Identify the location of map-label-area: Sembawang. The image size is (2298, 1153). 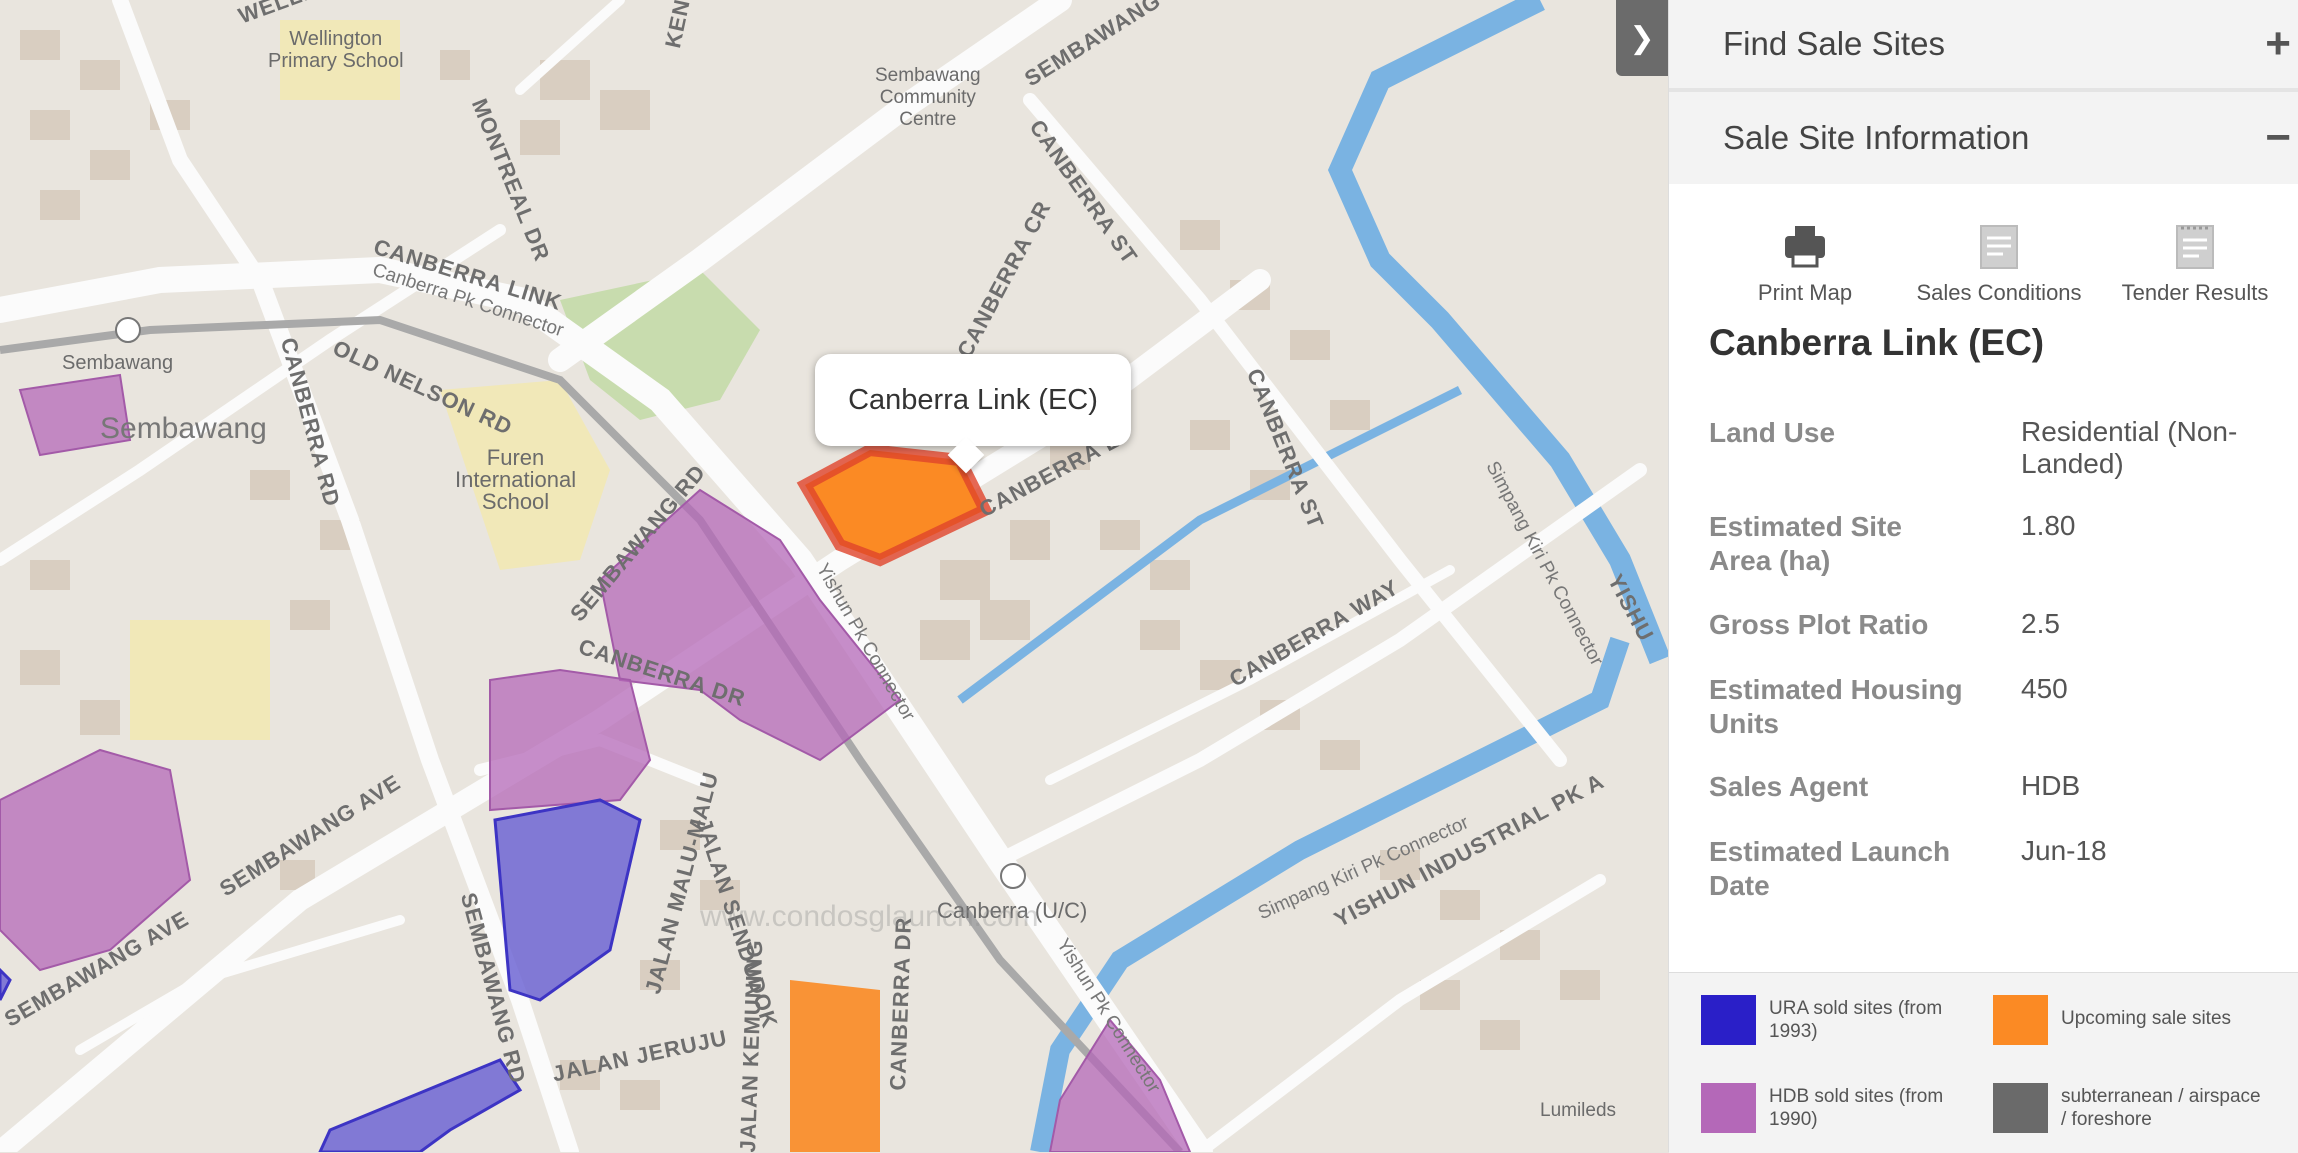
(183, 428).